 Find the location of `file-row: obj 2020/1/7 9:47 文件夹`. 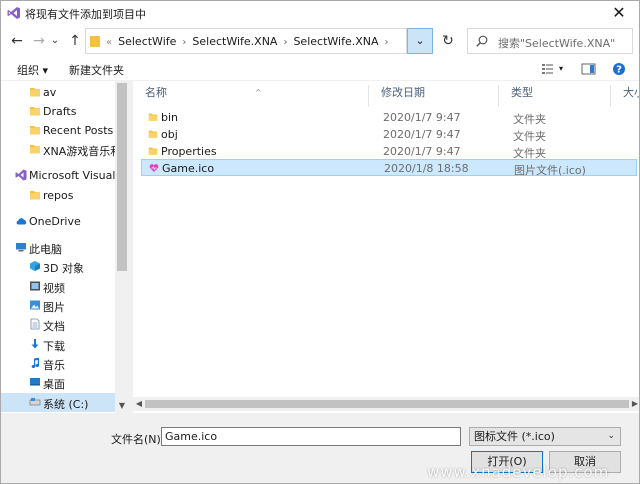

file-row: obj 2020/1/7 9:47 文件夹 is located at coordinates (389, 134).